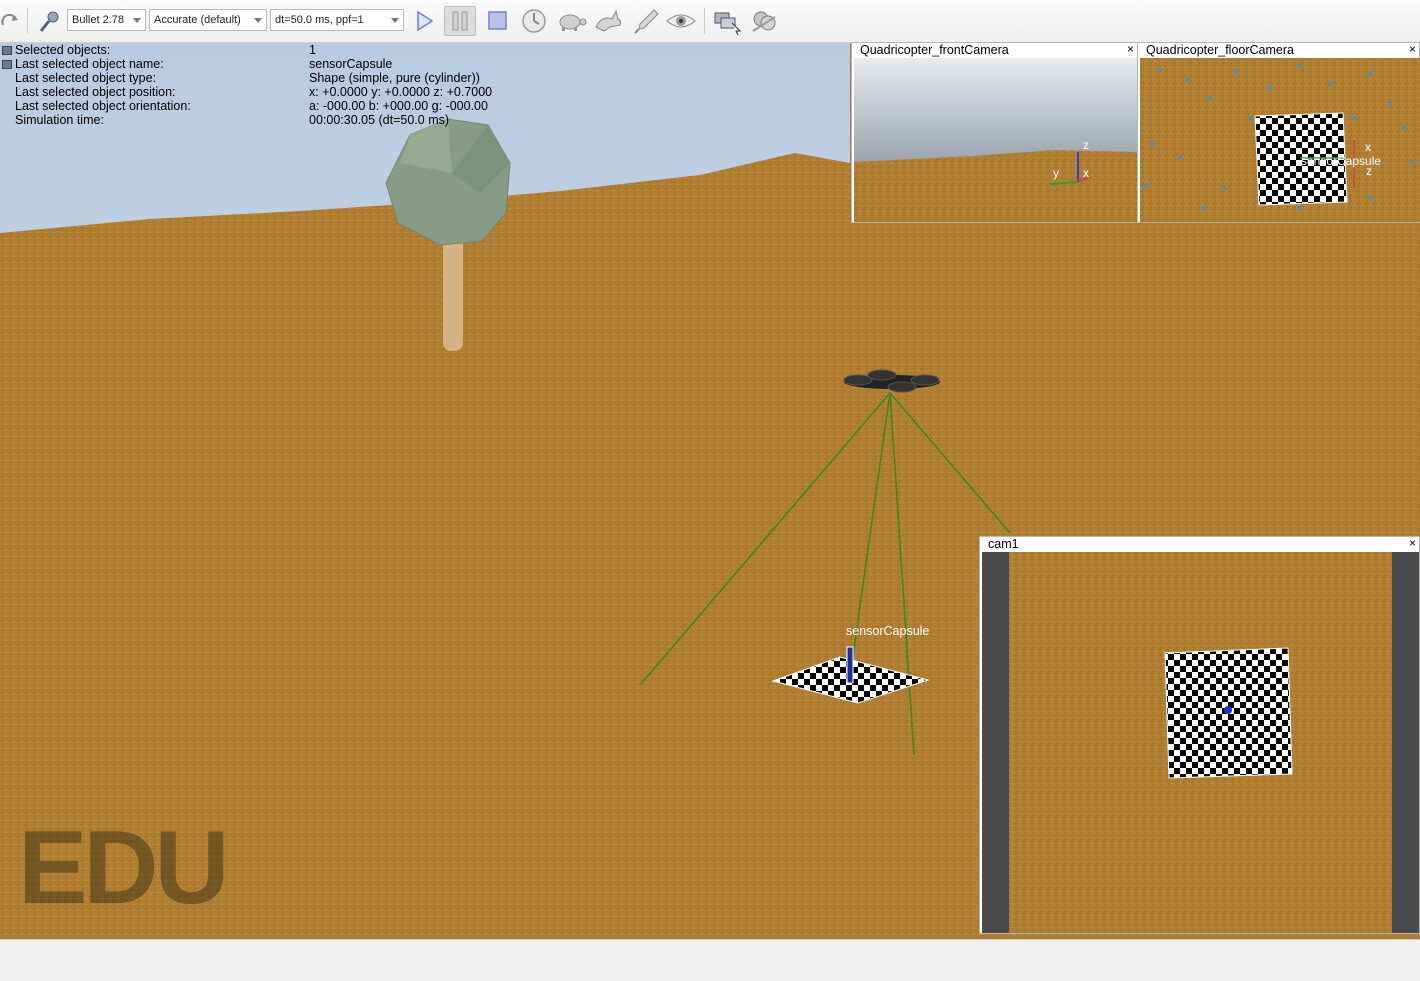 The image size is (1420, 981). I want to click on play-icon, so click(424, 21).